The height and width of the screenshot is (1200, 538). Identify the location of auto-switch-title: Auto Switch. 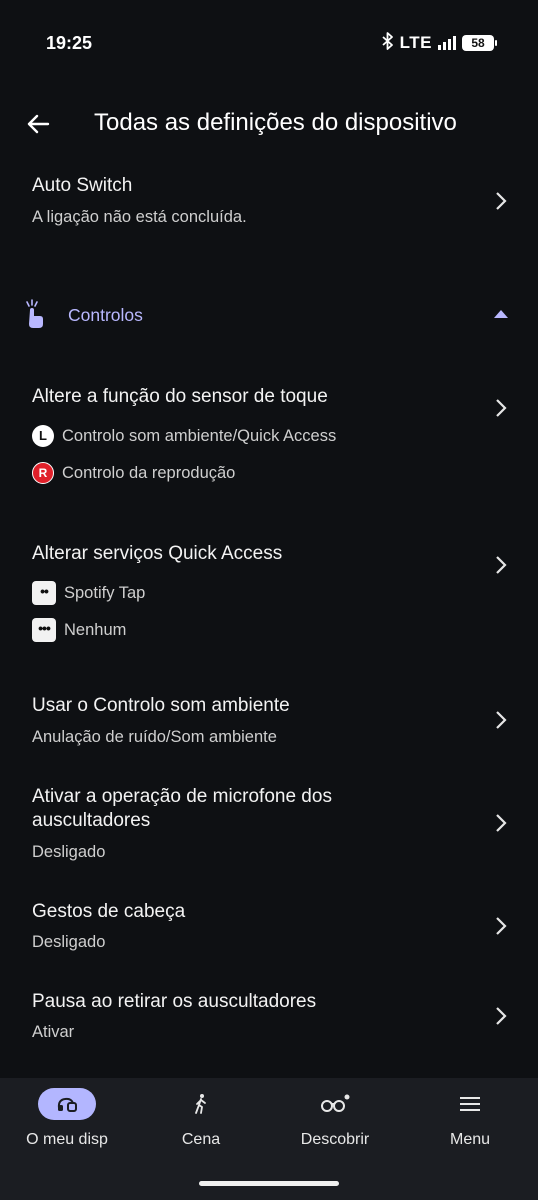
(82, 185).